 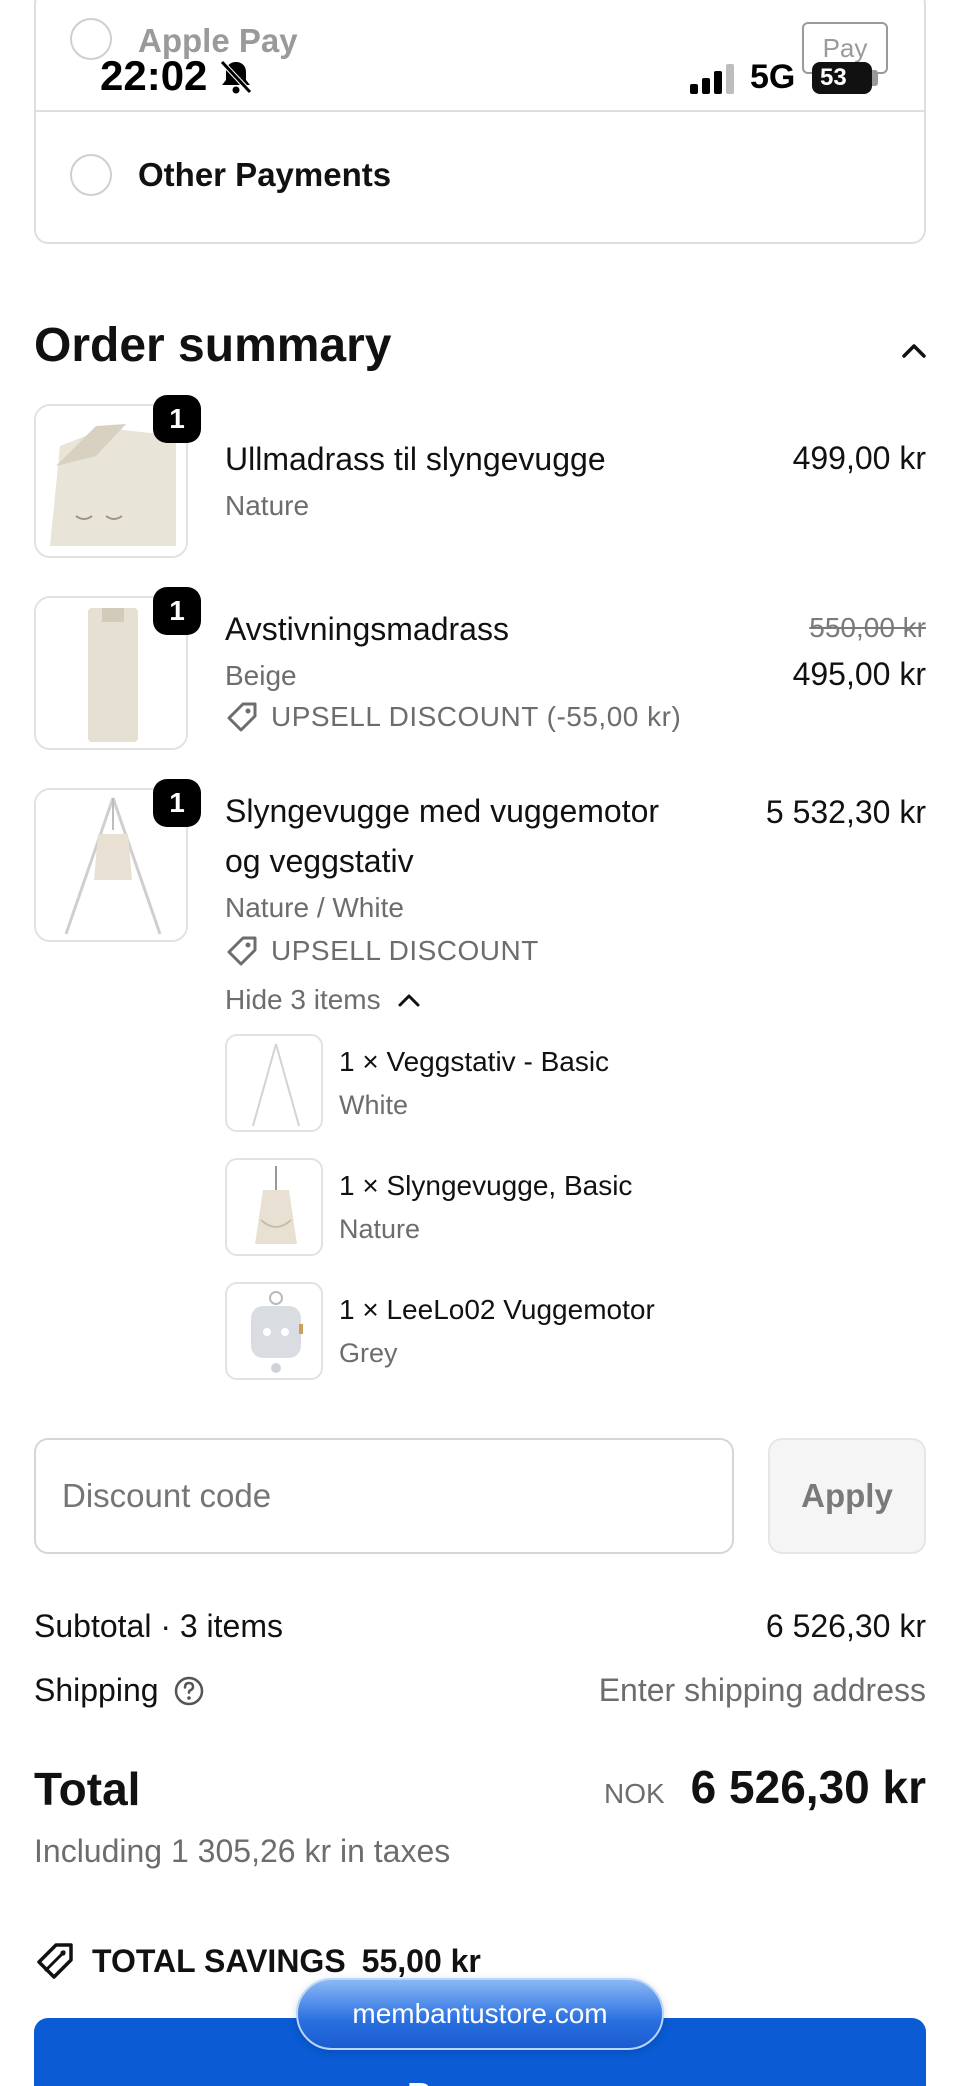 I want to click on total-savings: TOTAL SAVINGS 55,00 kr, so click(x=257, y=1961).